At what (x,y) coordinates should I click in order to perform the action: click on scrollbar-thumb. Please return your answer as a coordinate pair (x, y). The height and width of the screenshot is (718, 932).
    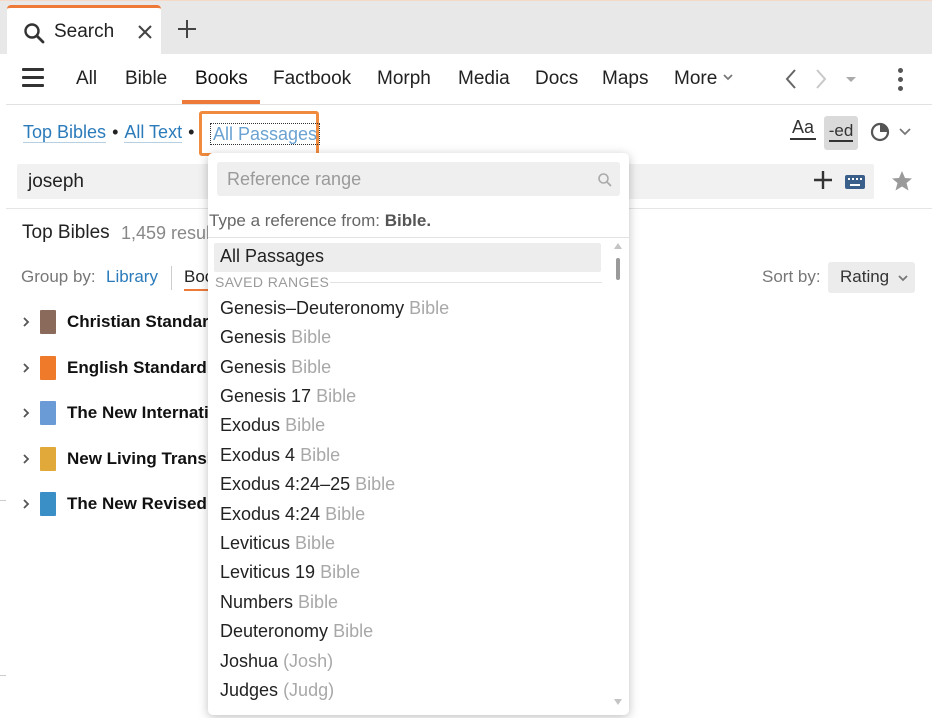
    Looking at the image, I should click on (618, 269).